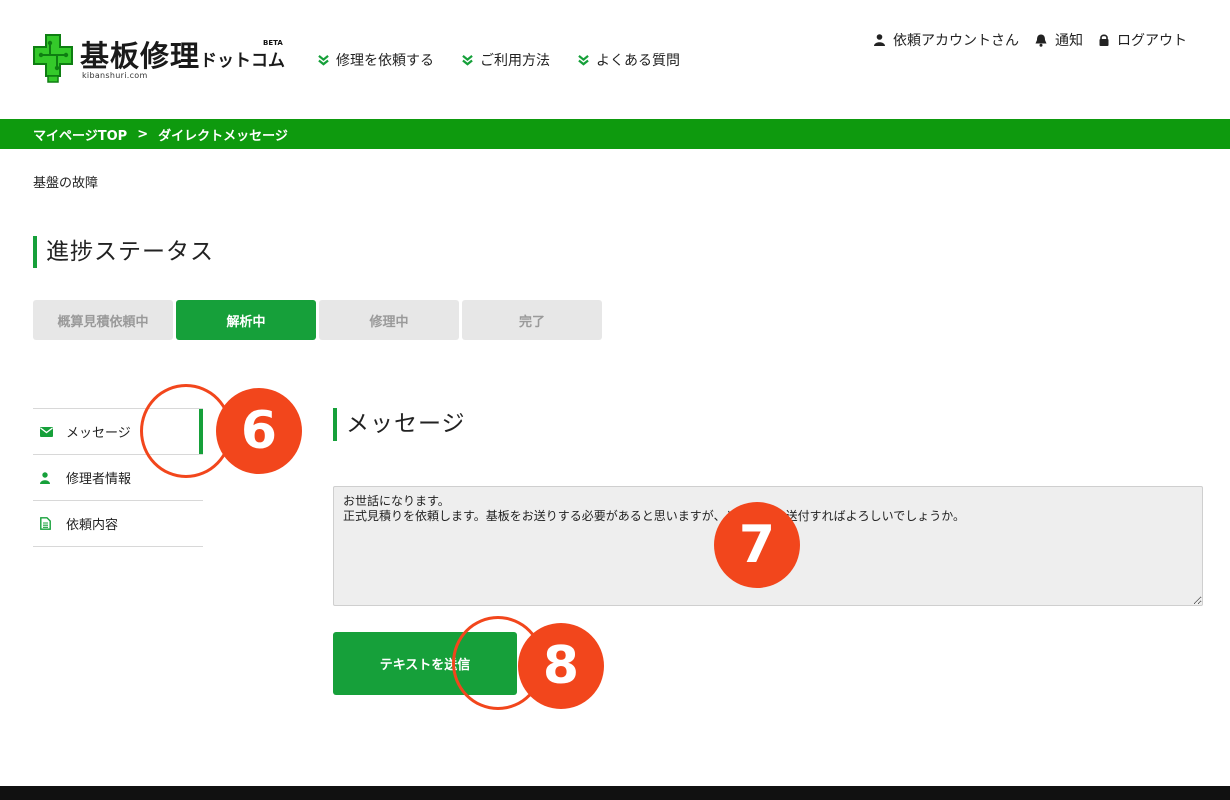 The image size is (1230, 800). I want to click on envelope-icon, so click(51, 431).